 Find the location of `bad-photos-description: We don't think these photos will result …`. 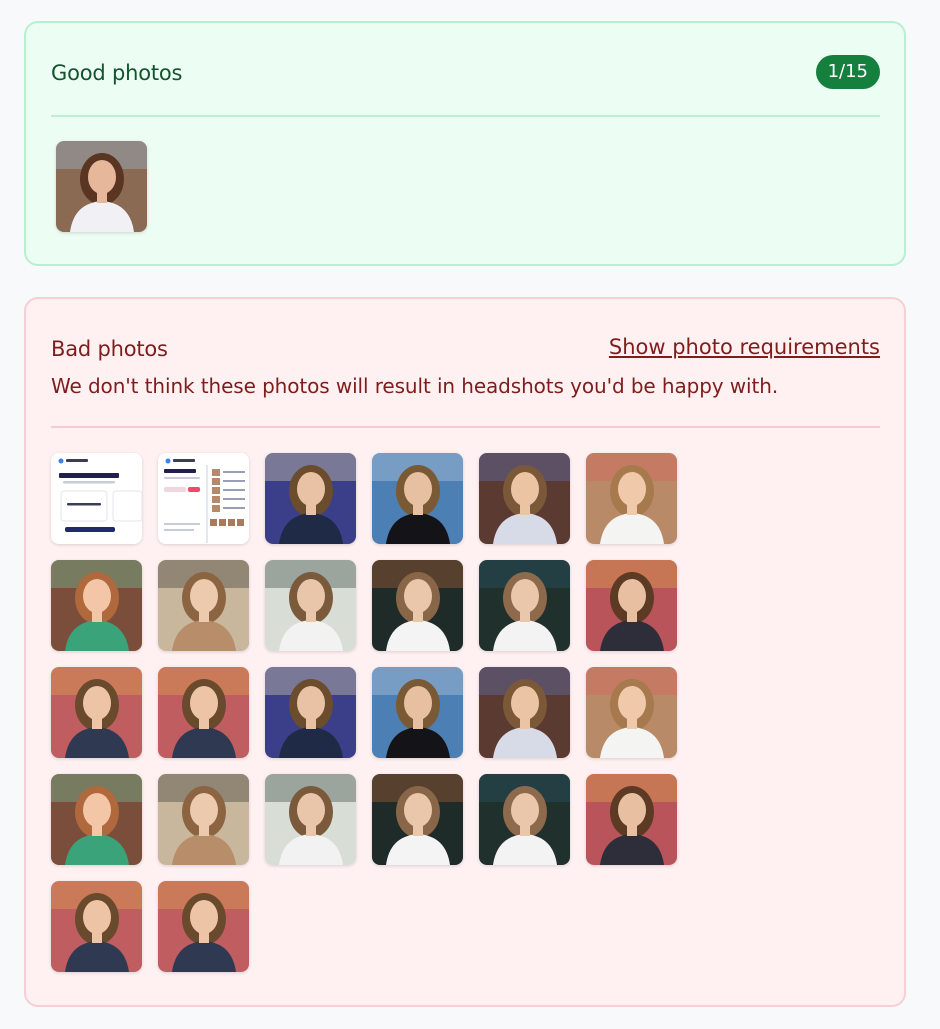

bad-photos-description: We don't think these photos will result … is located at coordinates (415, 386).